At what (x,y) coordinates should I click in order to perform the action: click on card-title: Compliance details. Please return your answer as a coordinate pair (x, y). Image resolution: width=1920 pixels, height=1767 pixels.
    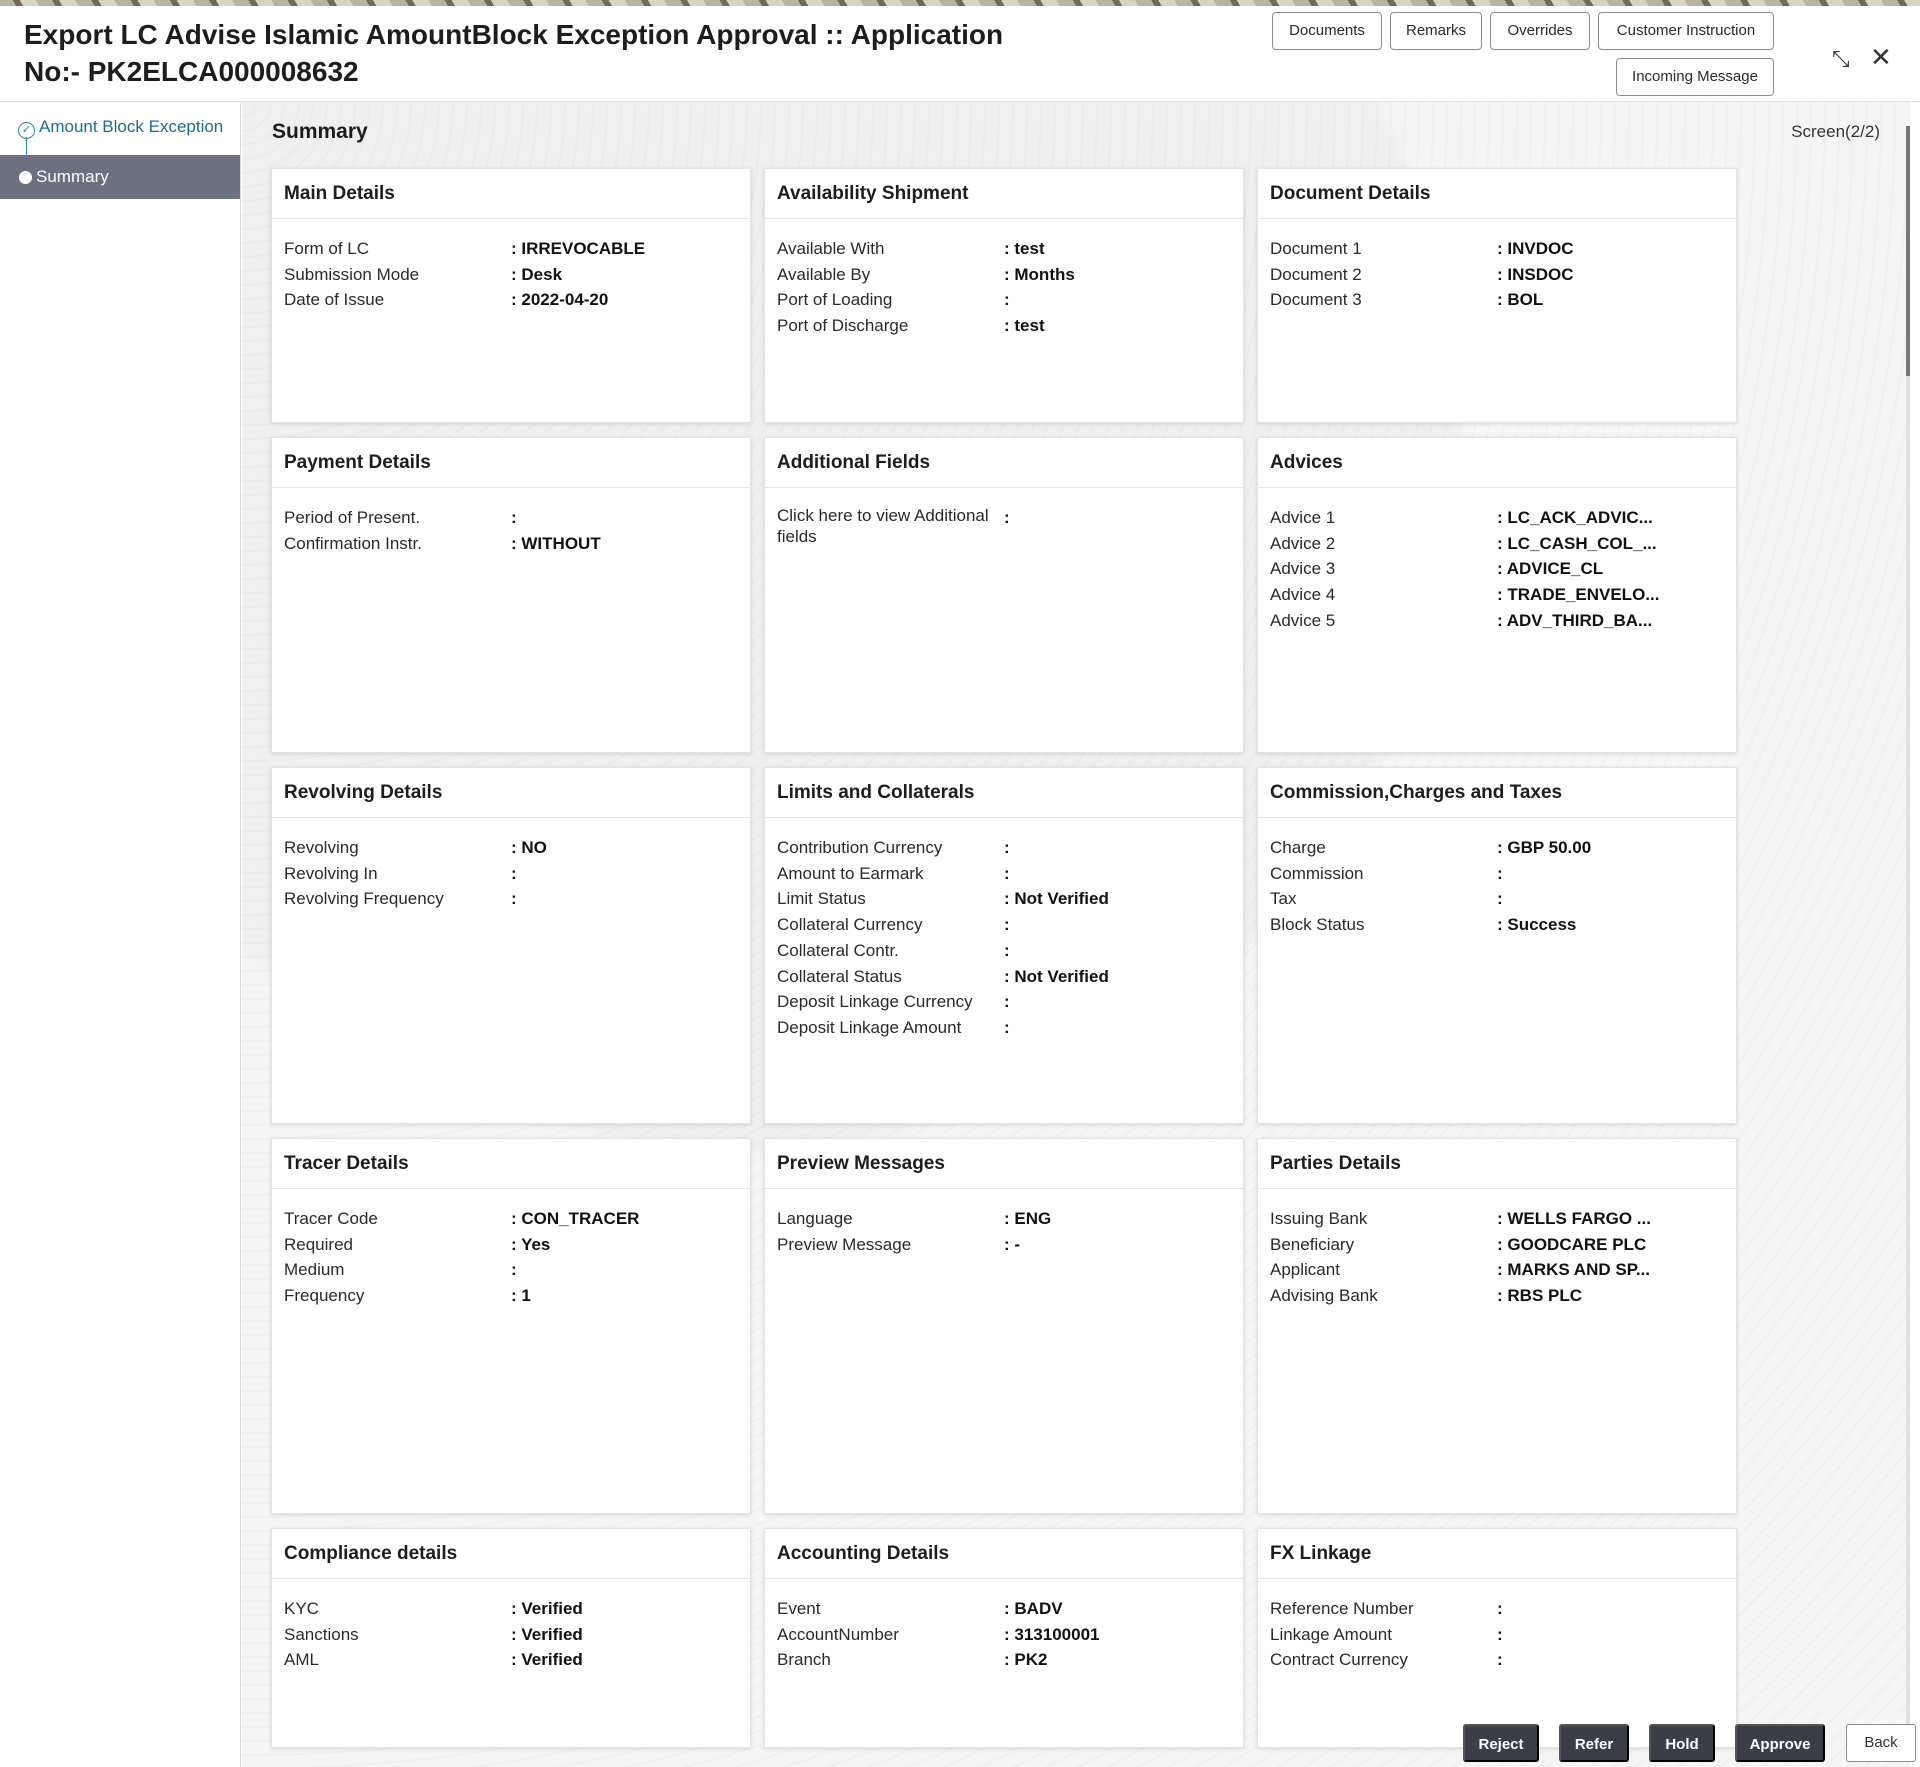
    Looking at the image, I should click on (511, 1554).